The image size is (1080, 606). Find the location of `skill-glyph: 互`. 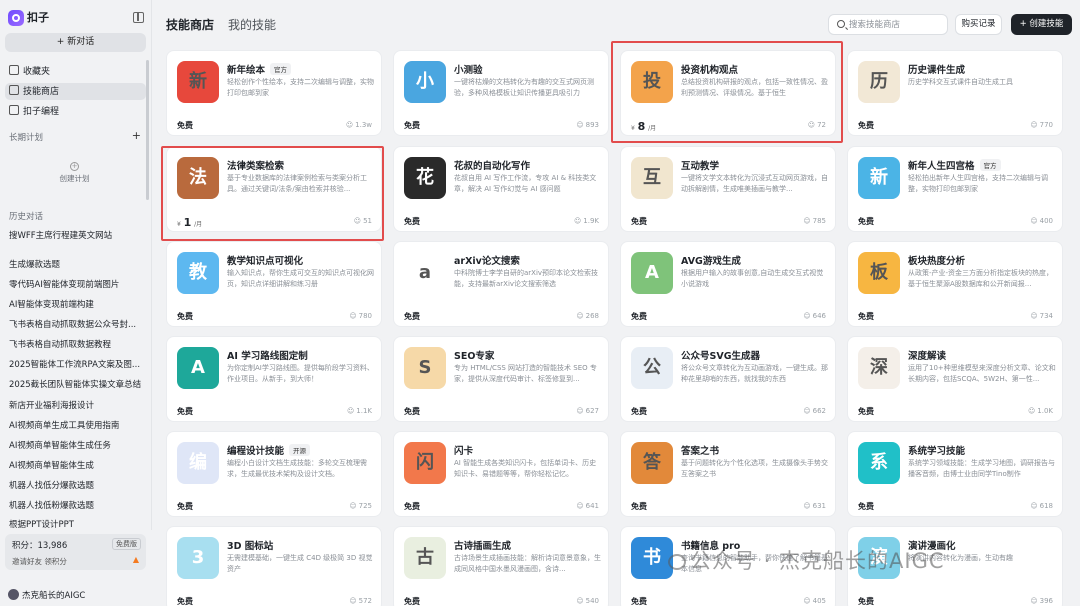

skill-glyph: 互 is located at coordinates (652, 177).